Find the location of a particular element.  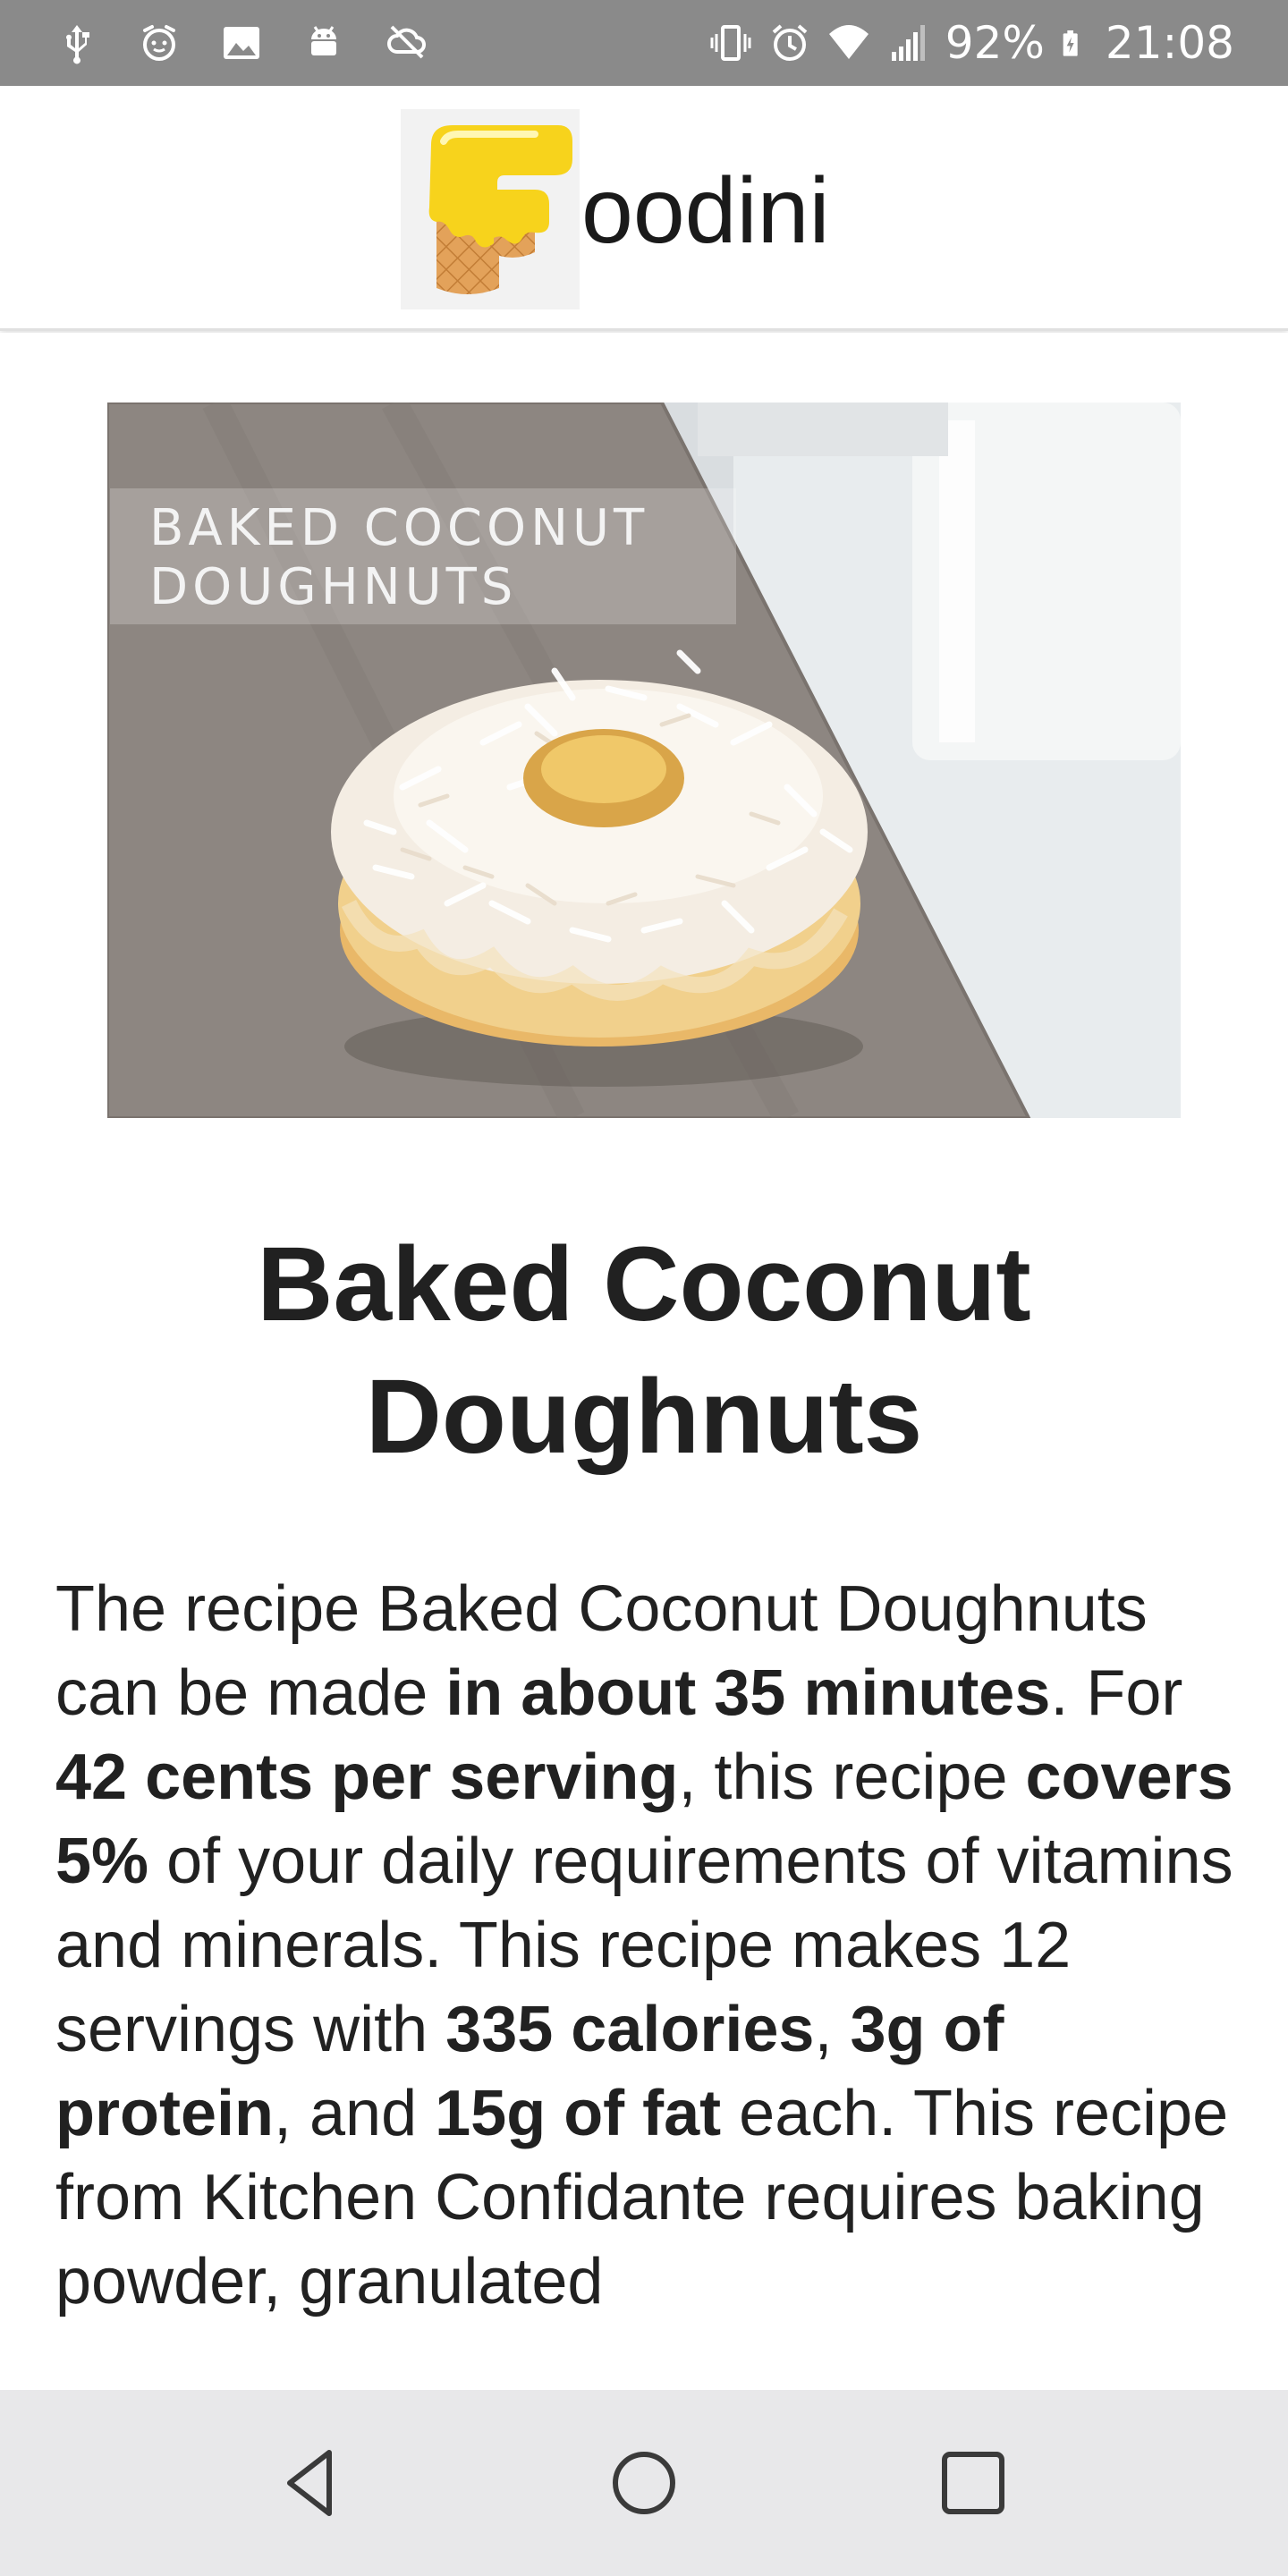

status-bar-right-icons: 92% 21:08 is located at coordinates (971, 43).